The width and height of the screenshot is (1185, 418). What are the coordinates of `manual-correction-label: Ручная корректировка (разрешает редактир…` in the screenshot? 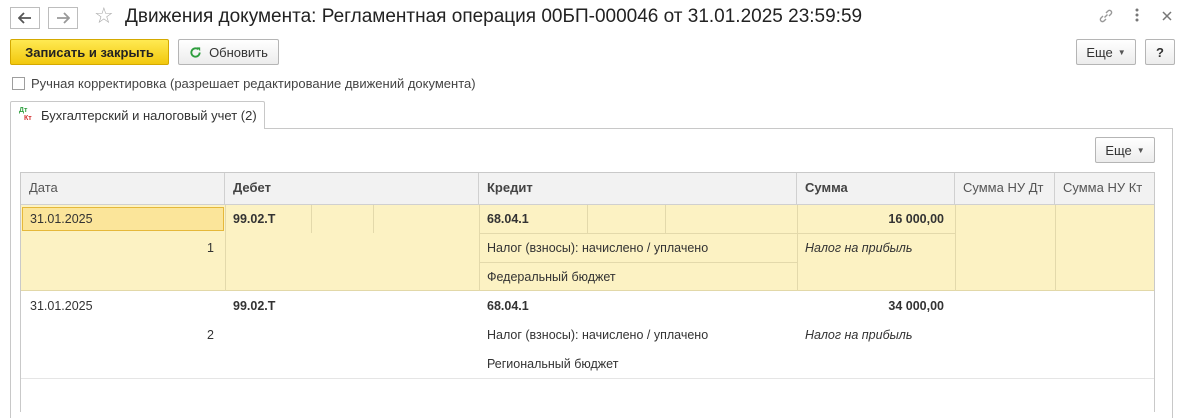 It's located at (253, 83).